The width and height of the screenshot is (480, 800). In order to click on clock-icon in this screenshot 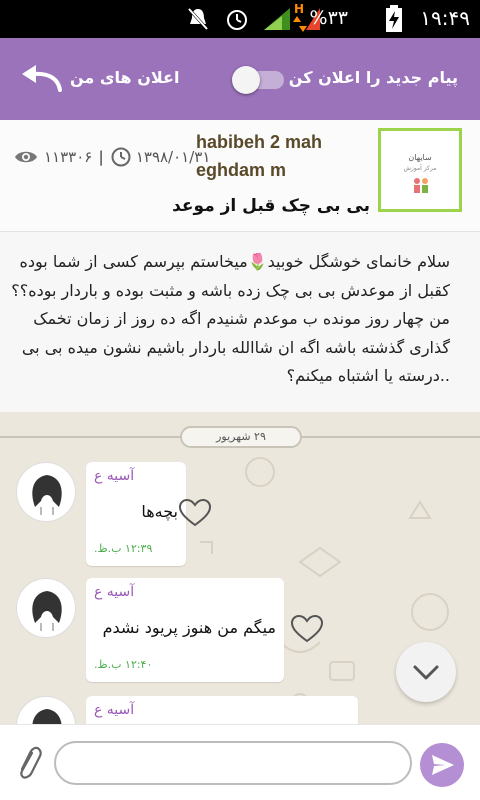, I will do `click(121, 157)`.